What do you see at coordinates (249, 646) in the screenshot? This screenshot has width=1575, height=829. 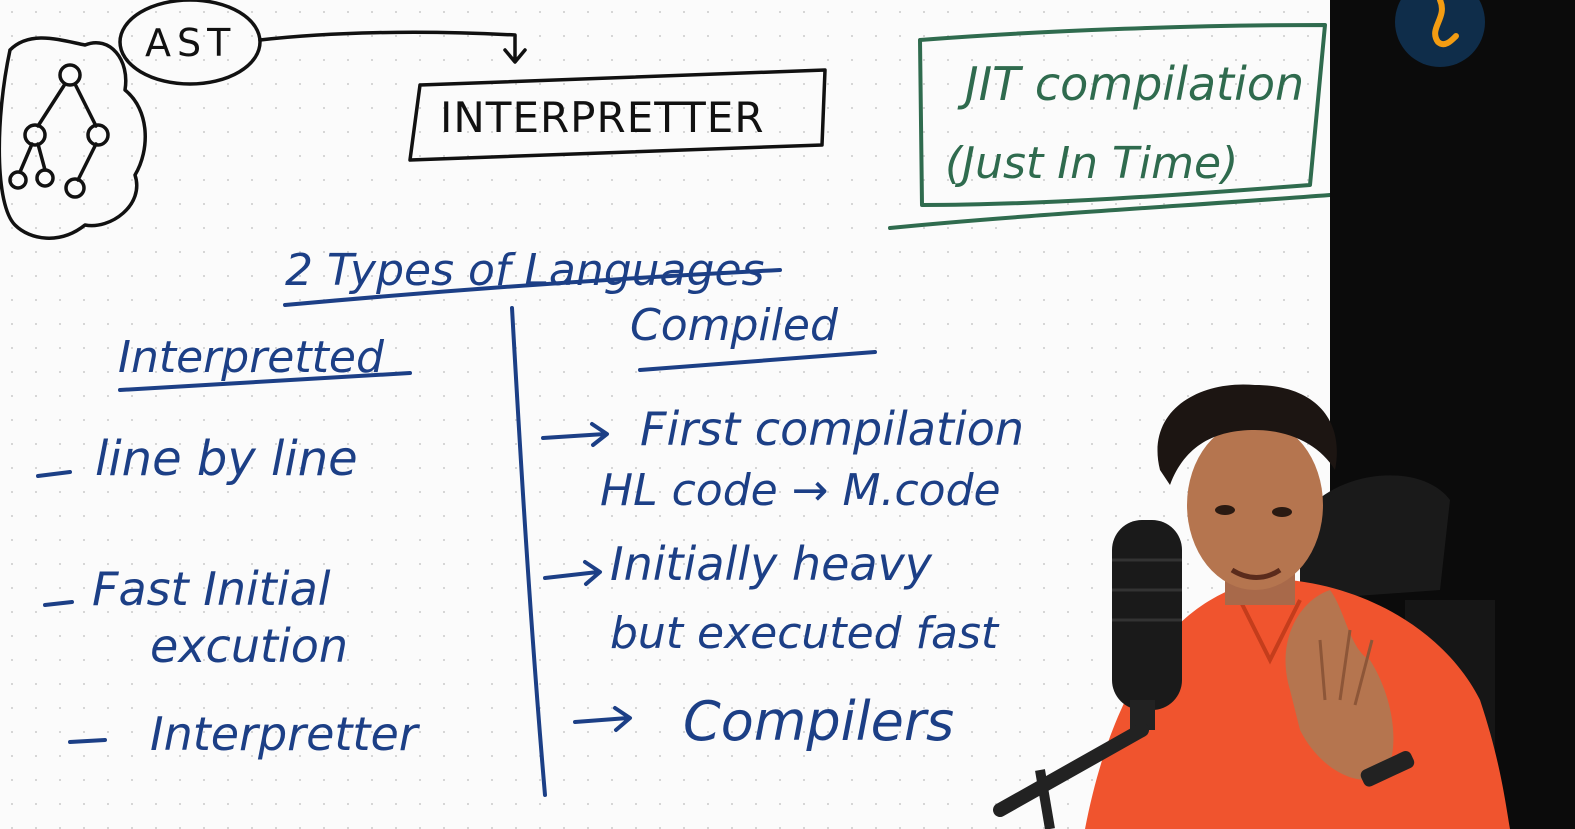 I see `interpreted-item-2-cont: excution` at bounding box center [249, 646].